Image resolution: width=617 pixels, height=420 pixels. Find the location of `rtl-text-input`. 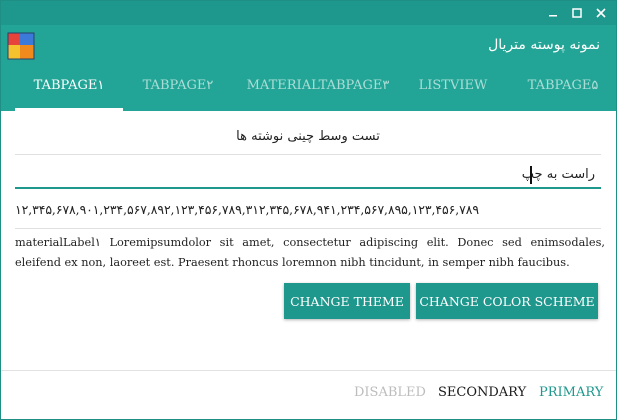

rtl-text-input is located at coordinates (308, 175).